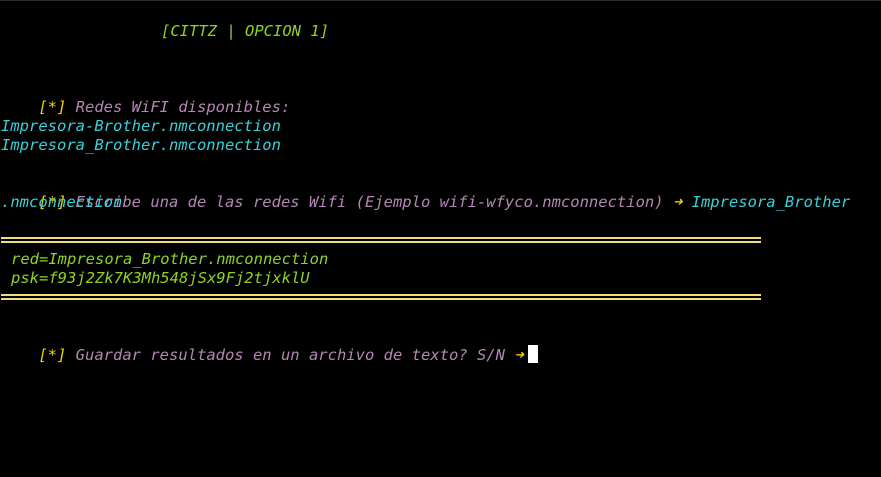 Image resolution: width=881 pixels, height=477 pixels. Describe the element at coordinates (183, 107) in the screenshot. I see `wifi-list-heading: Redes WiFI disponibles:` at that location.